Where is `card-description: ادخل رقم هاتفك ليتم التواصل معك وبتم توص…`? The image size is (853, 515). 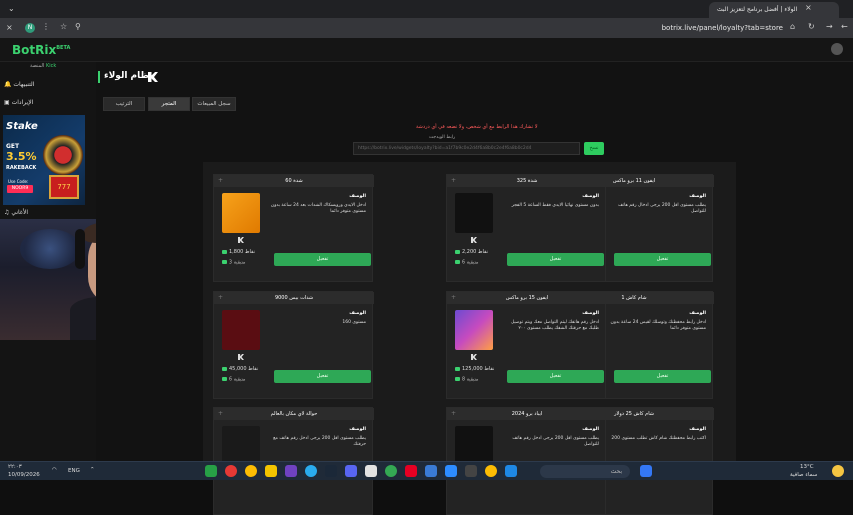 card-description: ادخل رقم هاتفك ليتم التواصل معك وبتم توص… is located at coordinates (554, 325).